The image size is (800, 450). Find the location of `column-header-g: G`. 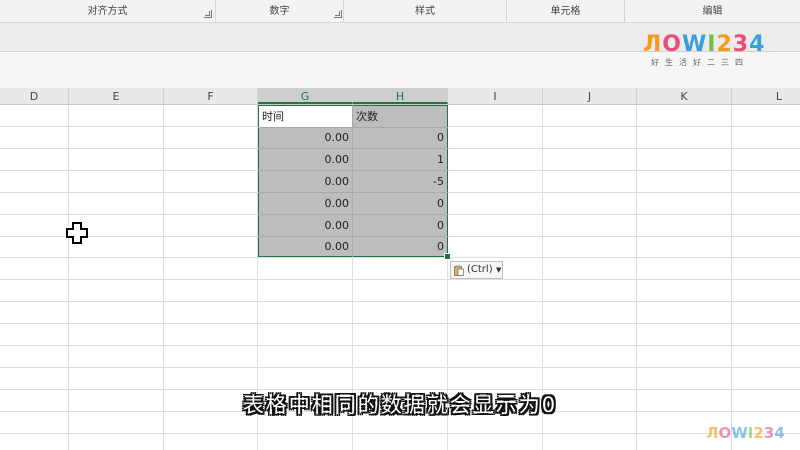

column-header-g: G is located at coordinates (305, 96).